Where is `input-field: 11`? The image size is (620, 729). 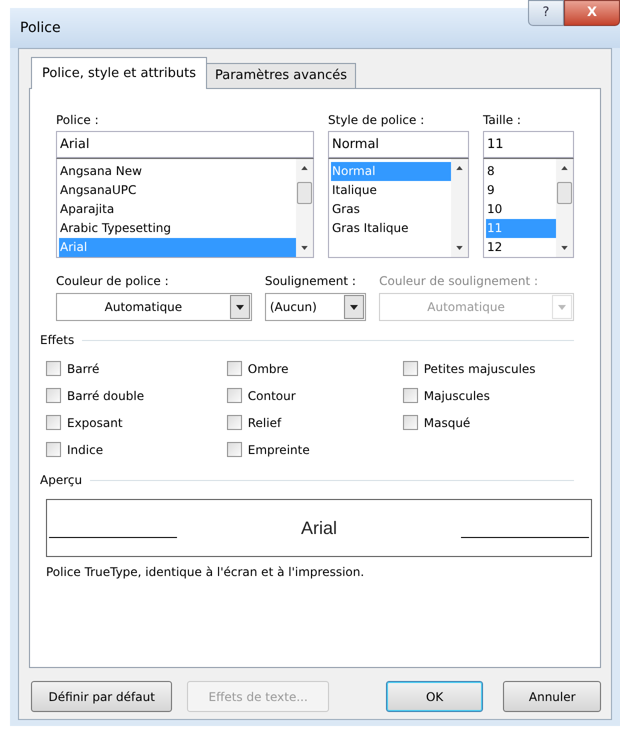 input-field: 11 is located at coordinates (528, 144).